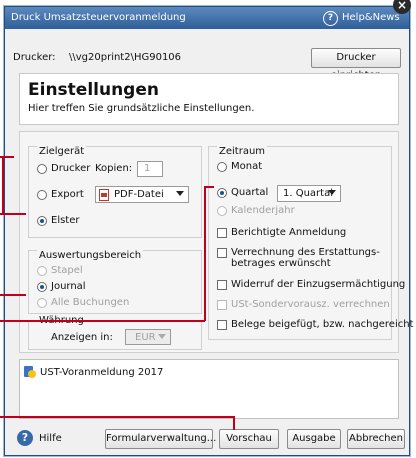 Image resolution: width=416 pixels, height=458 pixels. I want to click on check-berichtigte-anmeldung: Berichtigte Anmeldung, so click(281, 232).